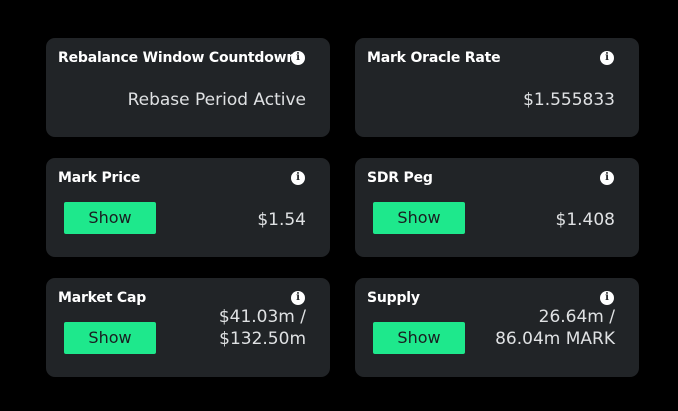  I want to click on card-title: Supply, so click(393, 298).